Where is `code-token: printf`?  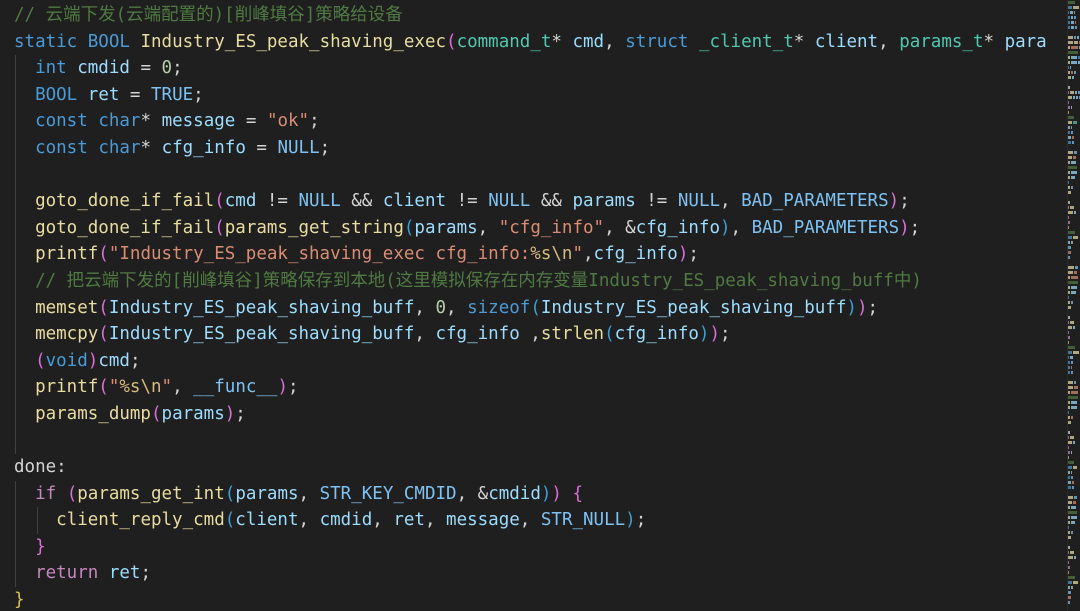
code-token: printf is located at coordinates (67, 254).